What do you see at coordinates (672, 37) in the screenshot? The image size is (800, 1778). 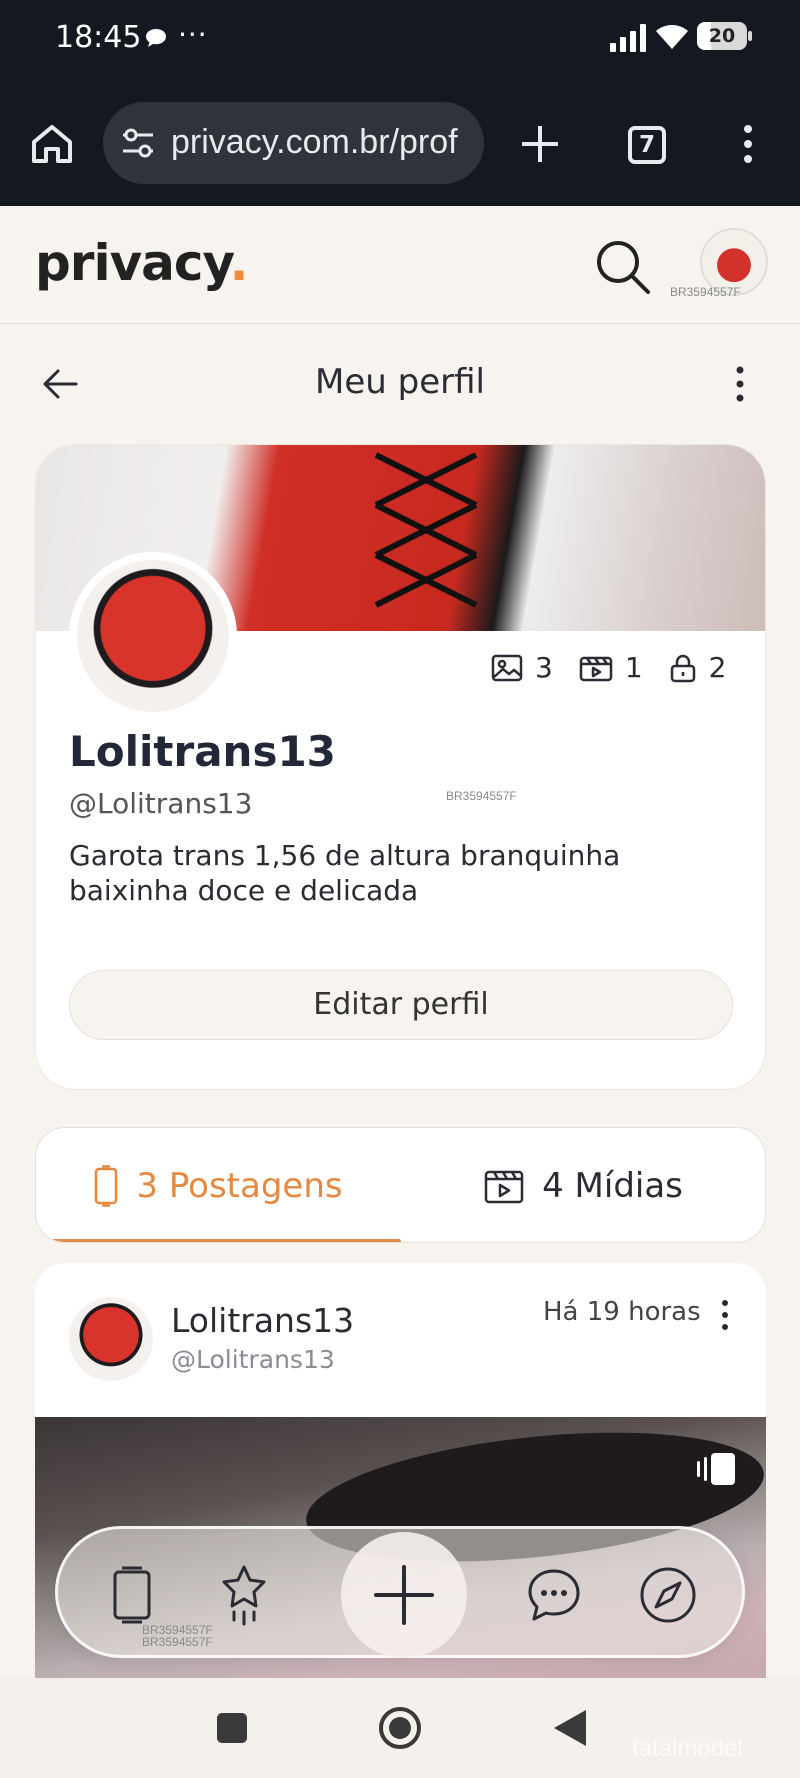 I see `wifi-icon` at bounding box center [672, 37].